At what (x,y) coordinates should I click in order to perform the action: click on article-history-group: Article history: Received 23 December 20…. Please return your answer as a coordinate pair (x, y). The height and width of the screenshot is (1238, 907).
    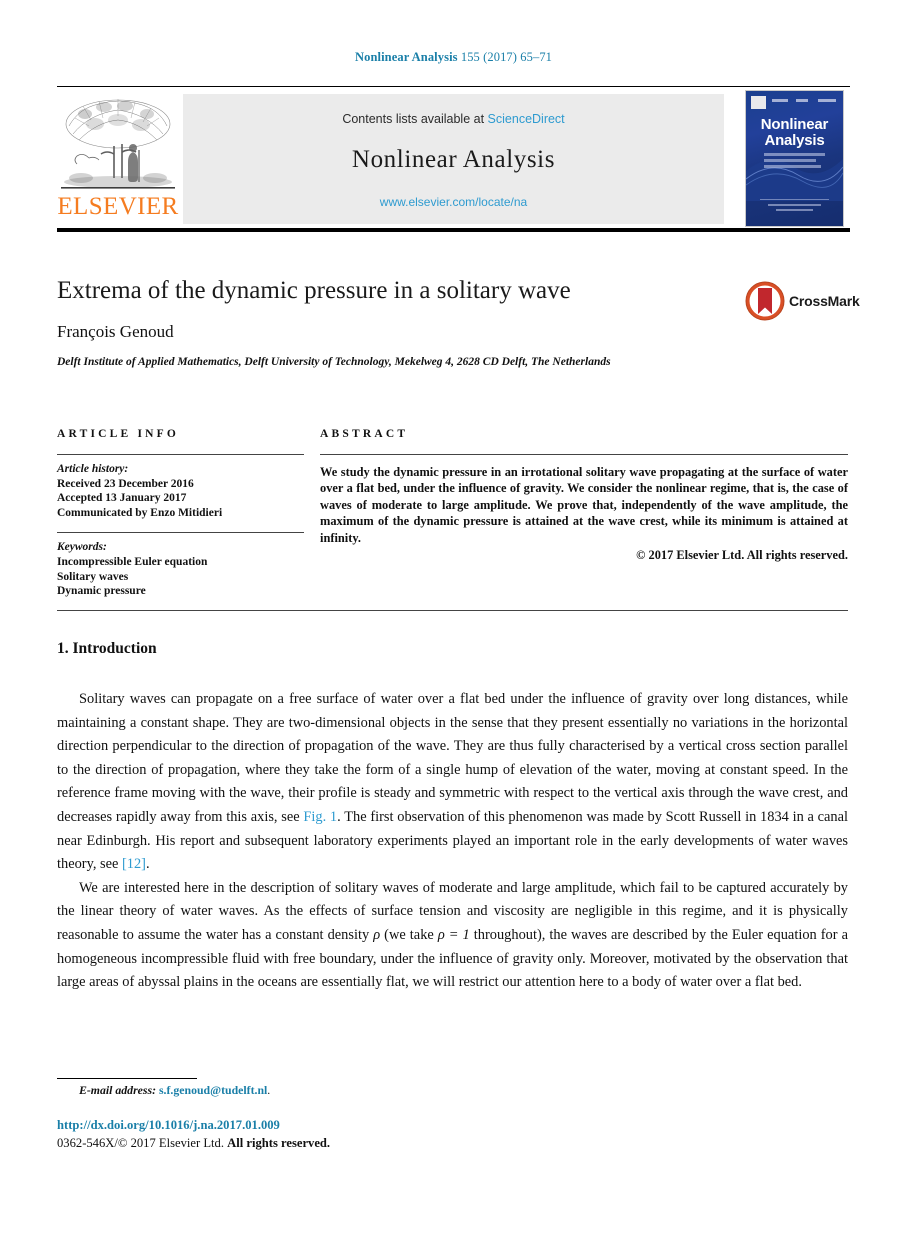
    Looking at the image, I should click on (180, 491).